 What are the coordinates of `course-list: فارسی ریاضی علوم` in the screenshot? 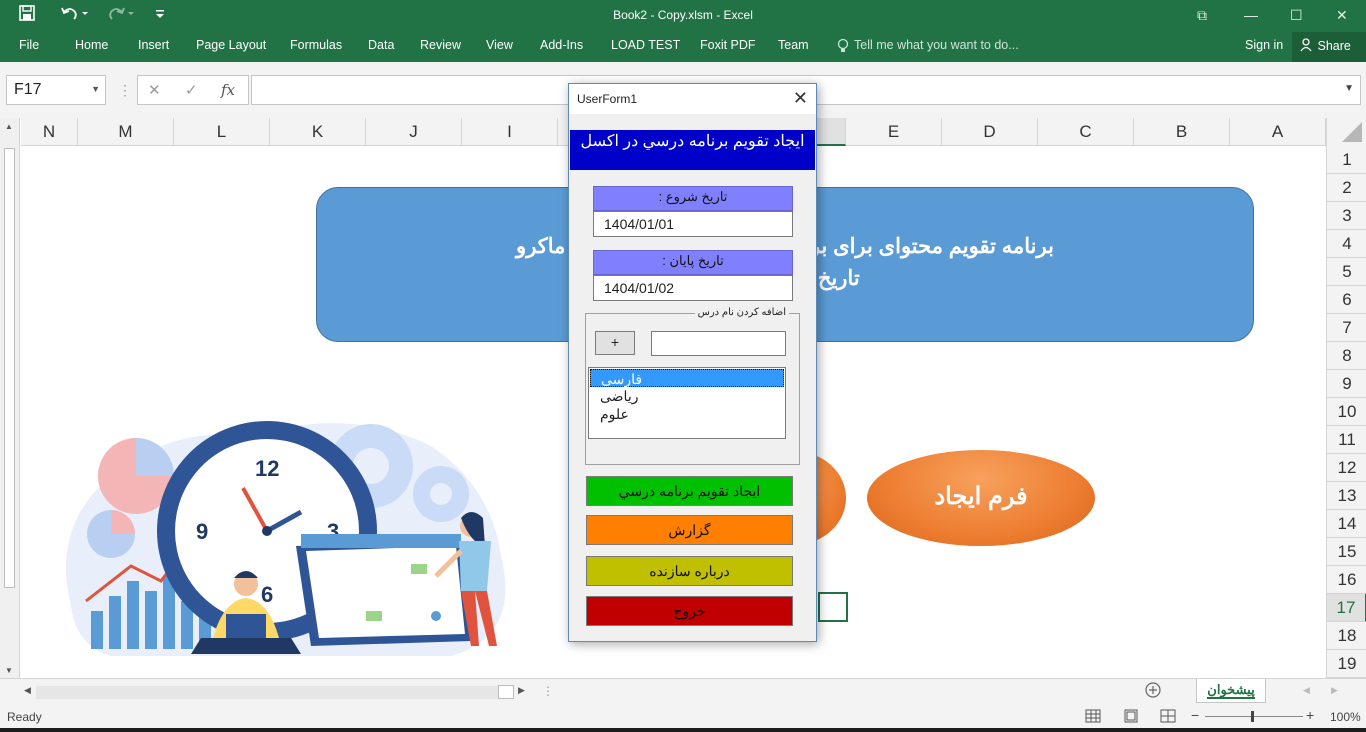 It's located at (687, 403).